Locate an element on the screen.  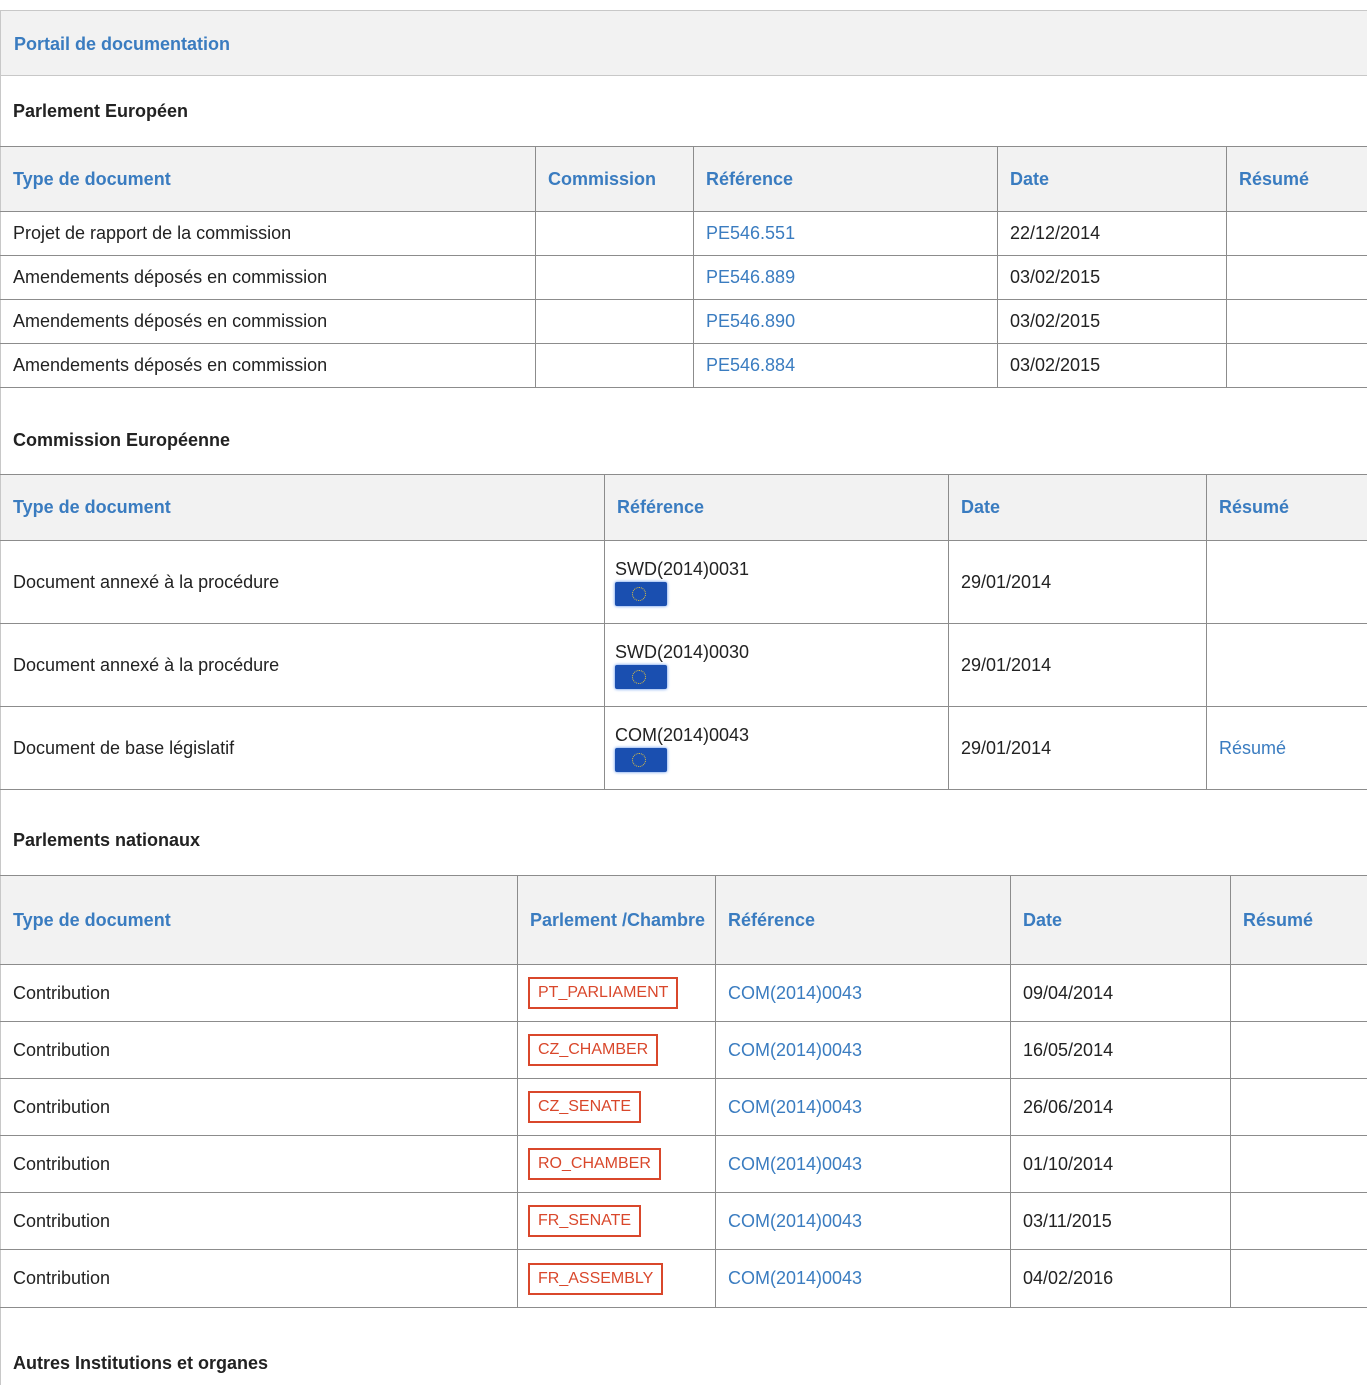
reference-text: SWD(2014)0030 is located at coordinates (682, 652).